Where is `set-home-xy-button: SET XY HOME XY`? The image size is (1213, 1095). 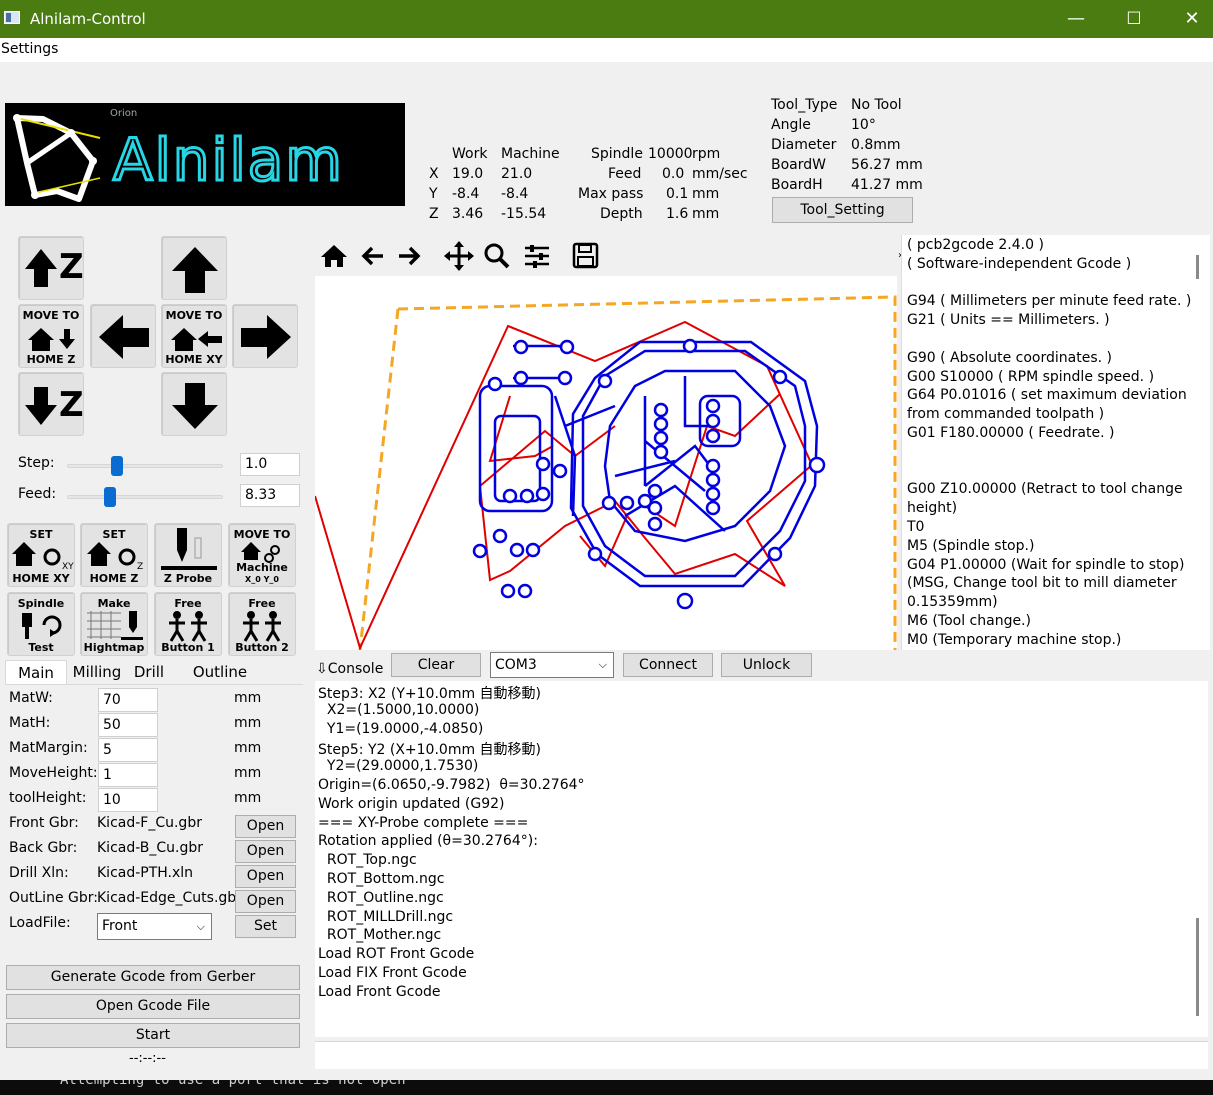 set-home-xy-button: SET XY HOME XY is located at coordinates (41, 555).